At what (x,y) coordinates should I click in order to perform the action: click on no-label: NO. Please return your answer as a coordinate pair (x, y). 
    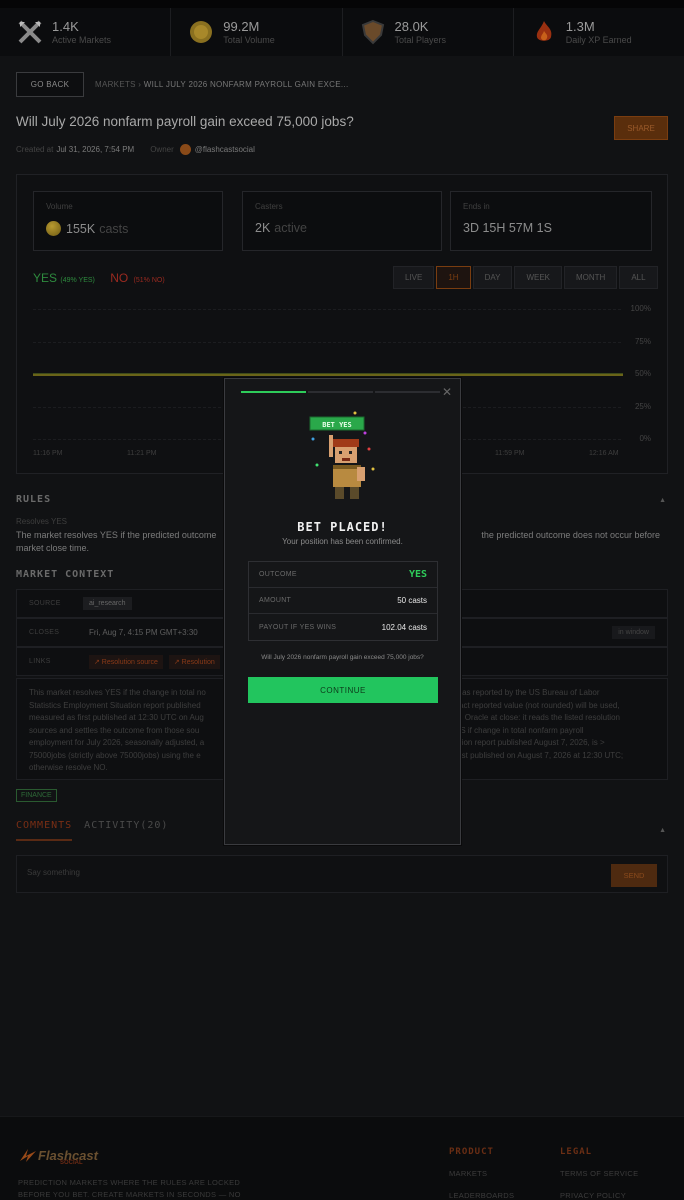
    Looking at the image, I should click on (119, 278).